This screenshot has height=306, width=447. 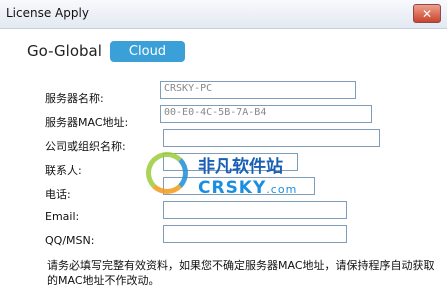 I want to click on company-label: 公司或组织名称:, so click(x=85, y=146).